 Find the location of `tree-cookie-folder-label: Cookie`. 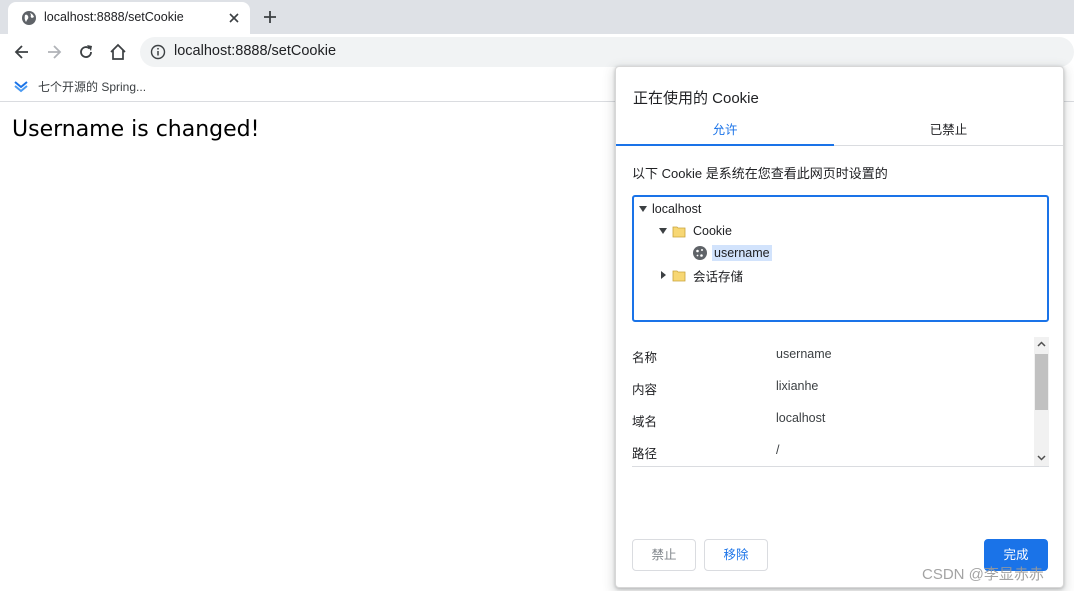

tree-cookie-folder-label: Cookie is located at coordinates (712, 231).